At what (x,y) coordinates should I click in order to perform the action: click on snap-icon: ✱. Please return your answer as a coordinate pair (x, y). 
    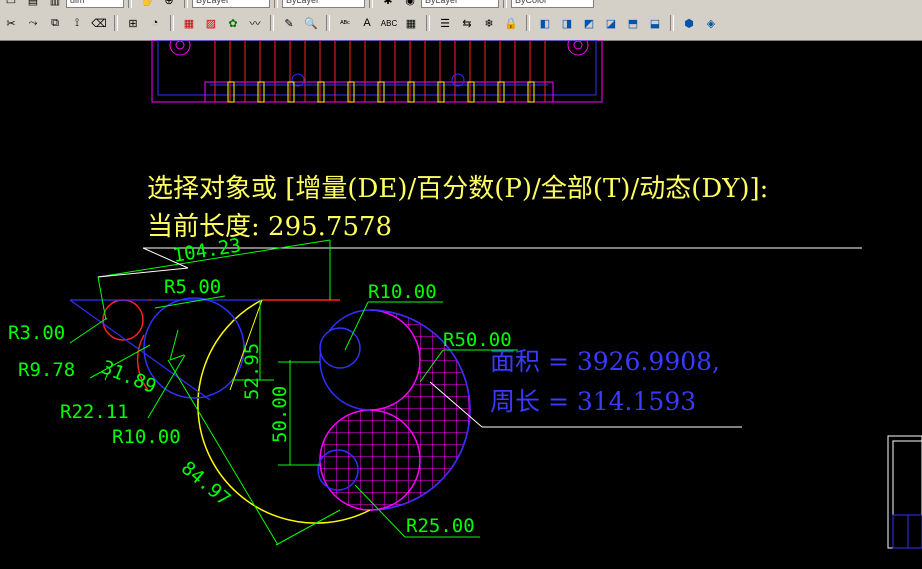
    Looking at the image, I should click on (388, 4).